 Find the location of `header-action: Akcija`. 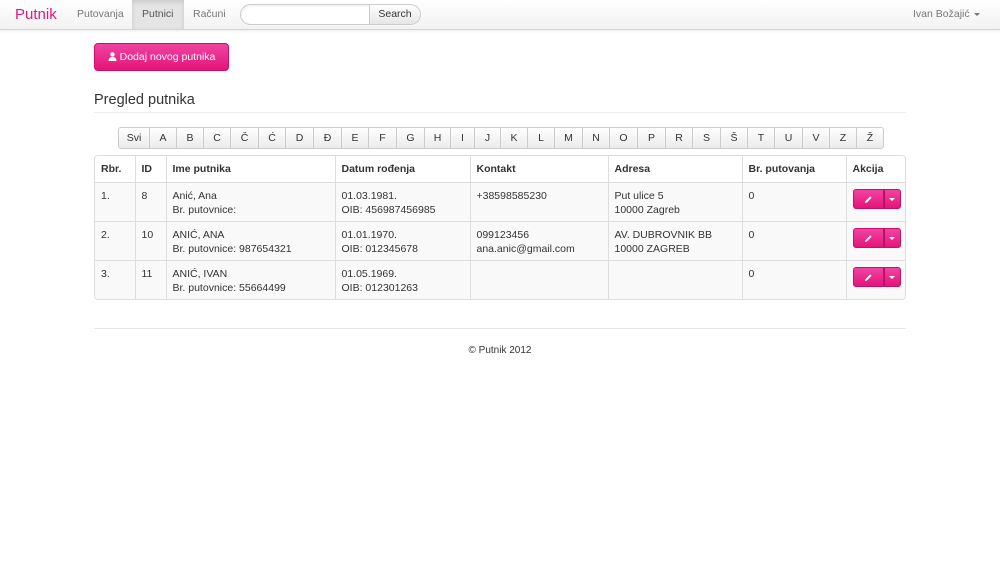

header-action: Akcija is located at coordinates (875, 169).